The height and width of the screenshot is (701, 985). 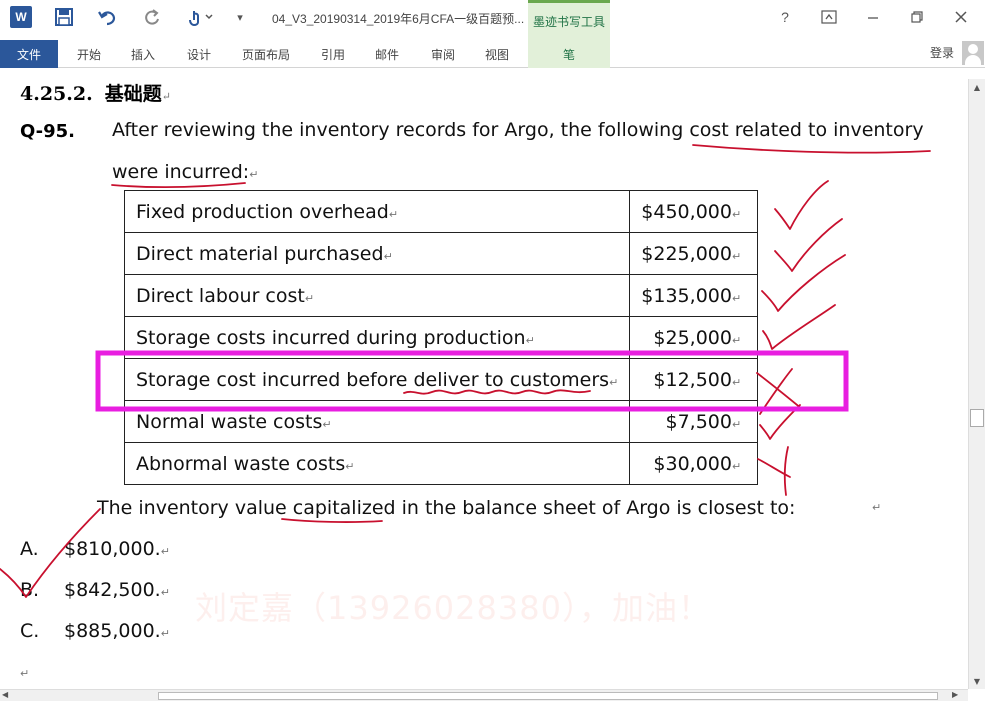 I want to click on tab-insert: 插入, so click(x=143, y=54).